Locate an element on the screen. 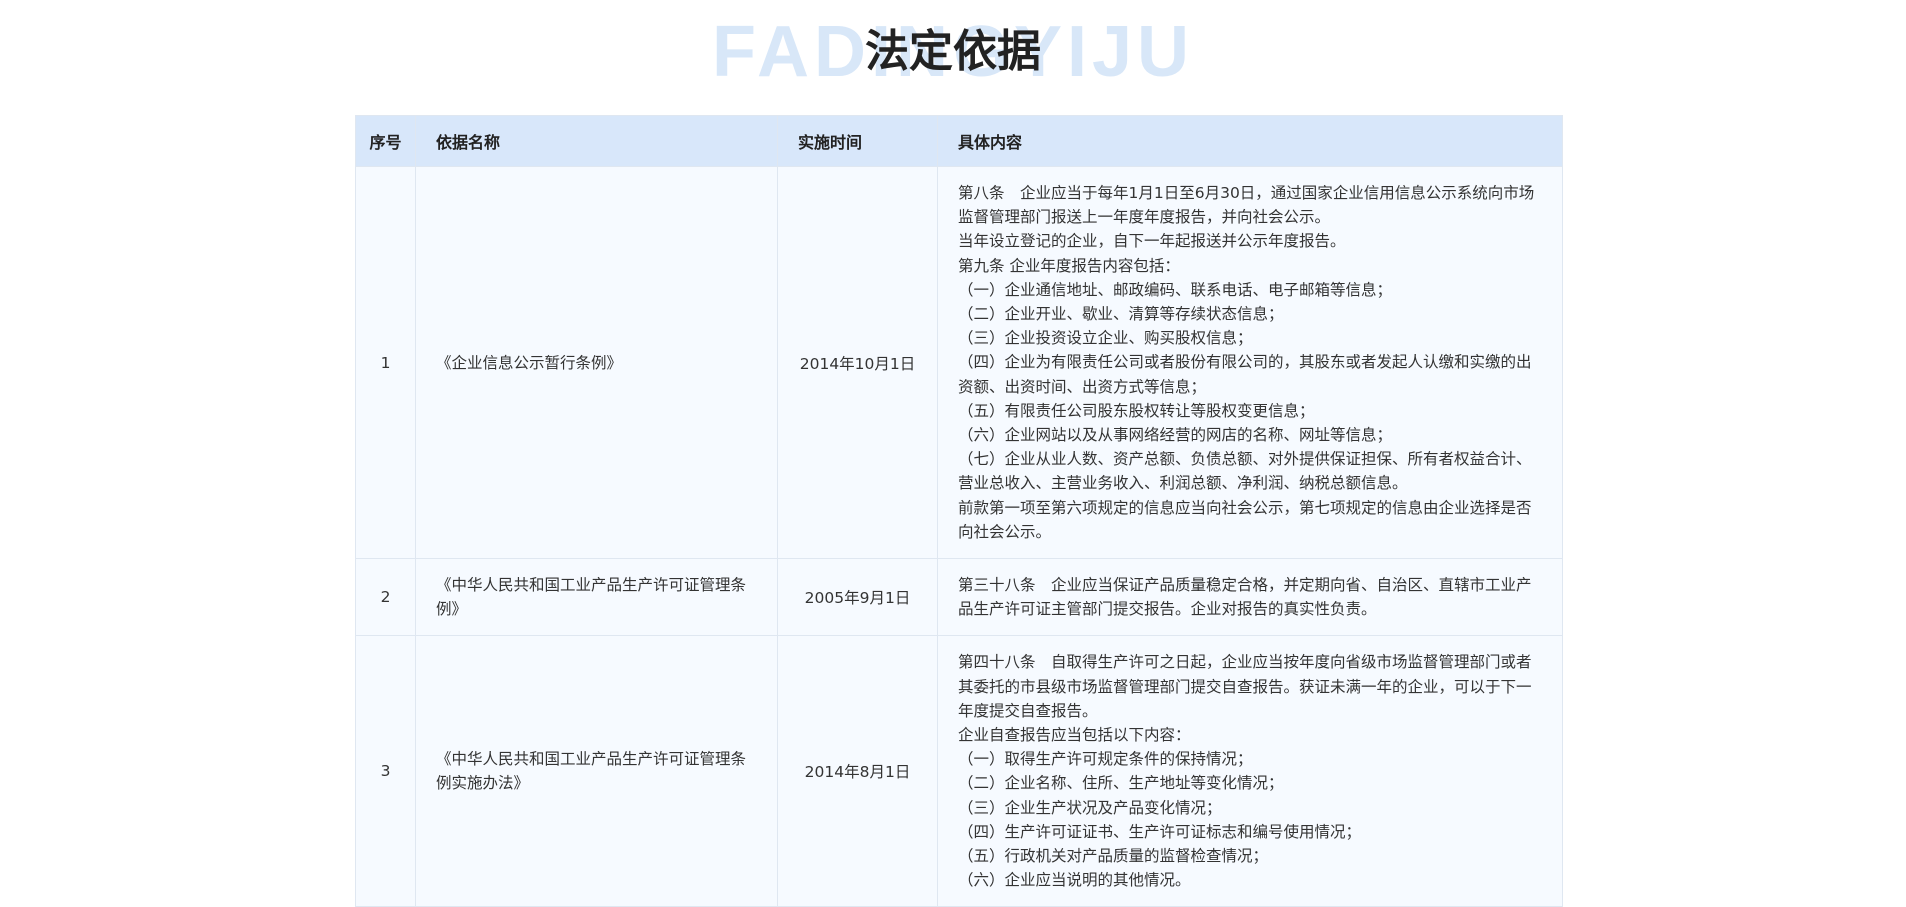 This screenshot has height=907, width=1906. content-paragraph: （四）生产许可证证书、生产许可证标志和编号使用情况； is located at coordinates (1160, 831).